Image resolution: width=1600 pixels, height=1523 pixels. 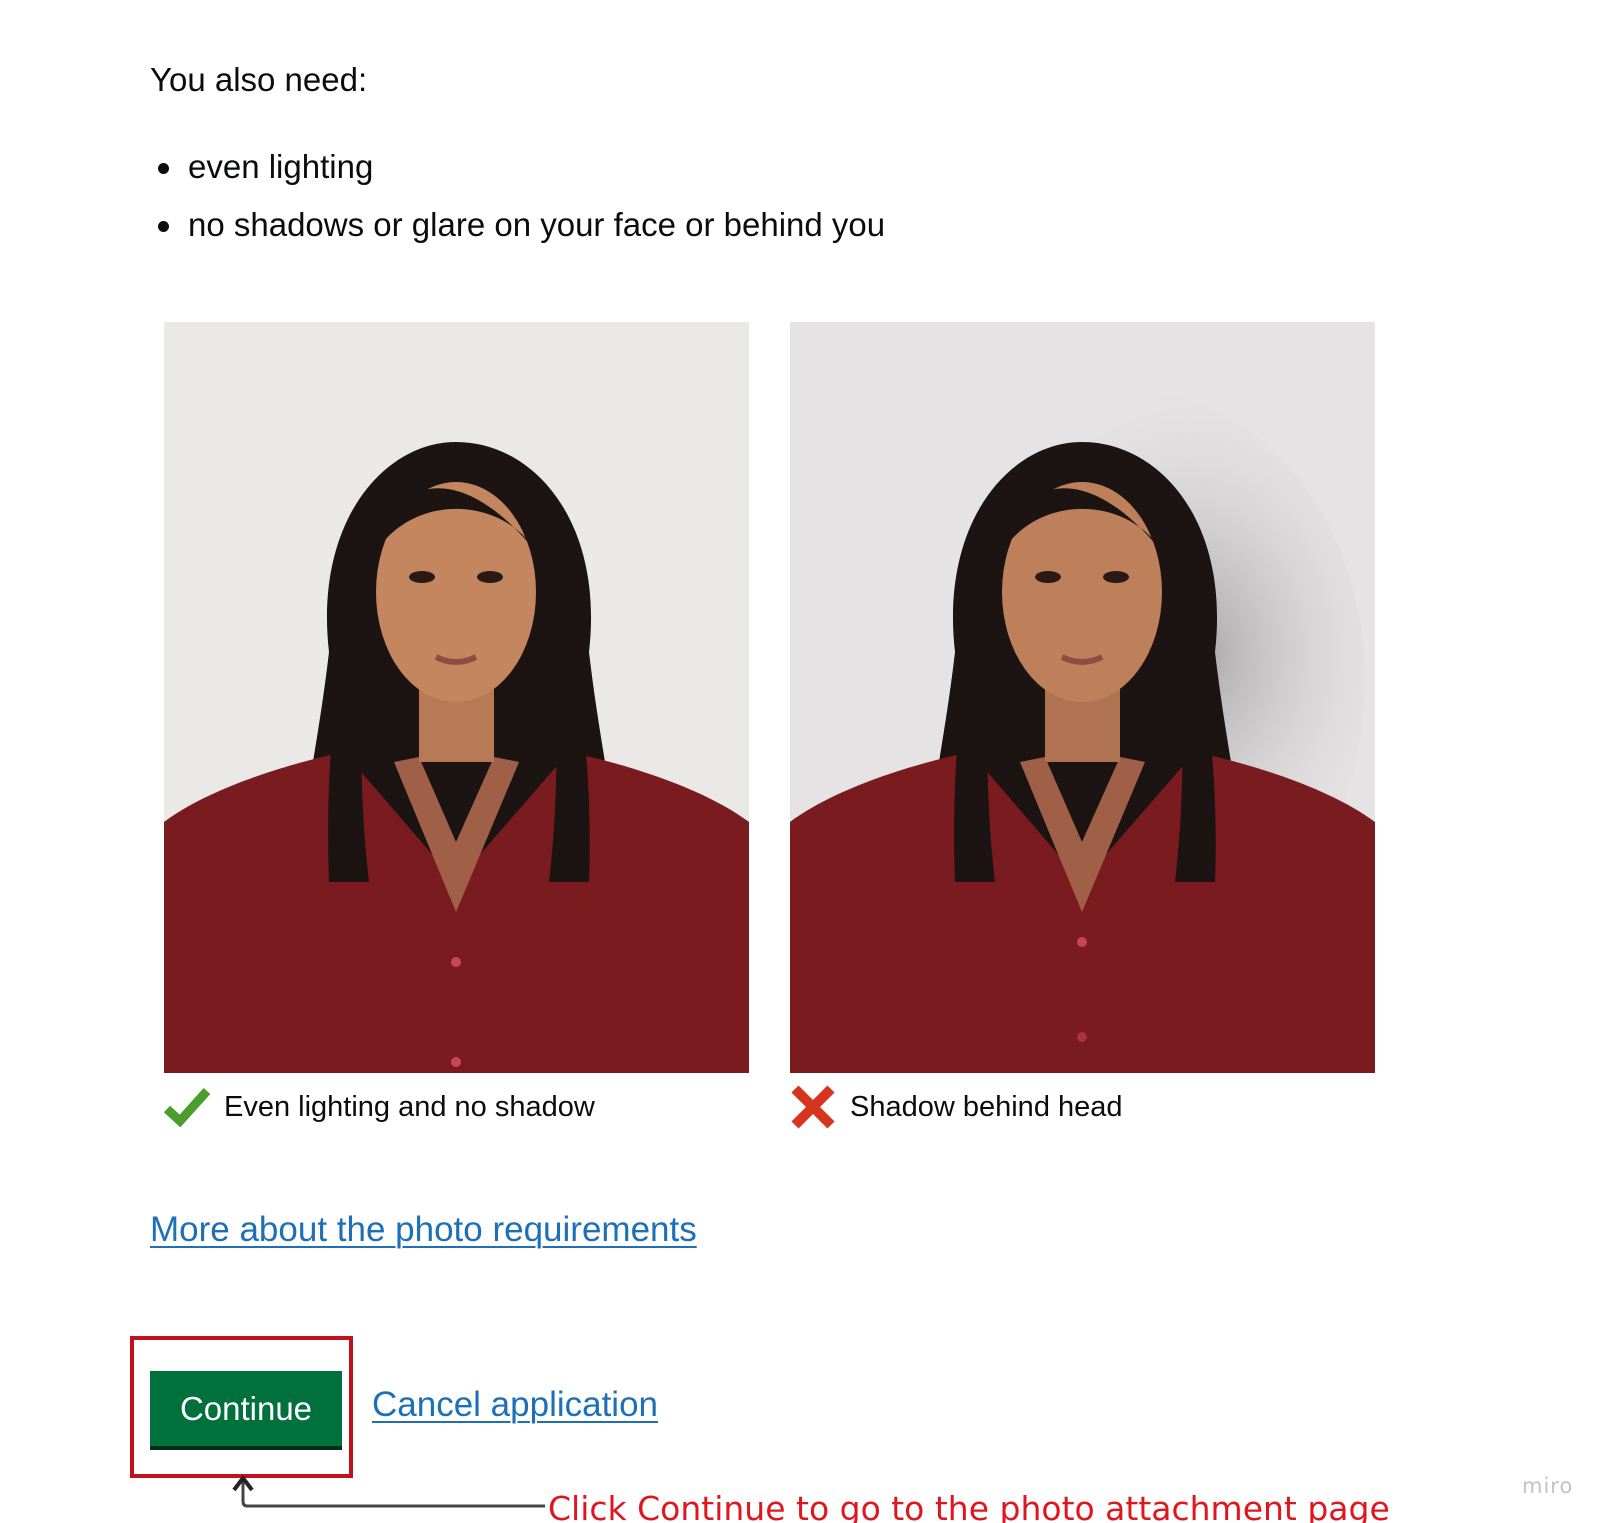 I want to click on example-caption-bad: Shadow behind head, so click(x=956, y=1107).